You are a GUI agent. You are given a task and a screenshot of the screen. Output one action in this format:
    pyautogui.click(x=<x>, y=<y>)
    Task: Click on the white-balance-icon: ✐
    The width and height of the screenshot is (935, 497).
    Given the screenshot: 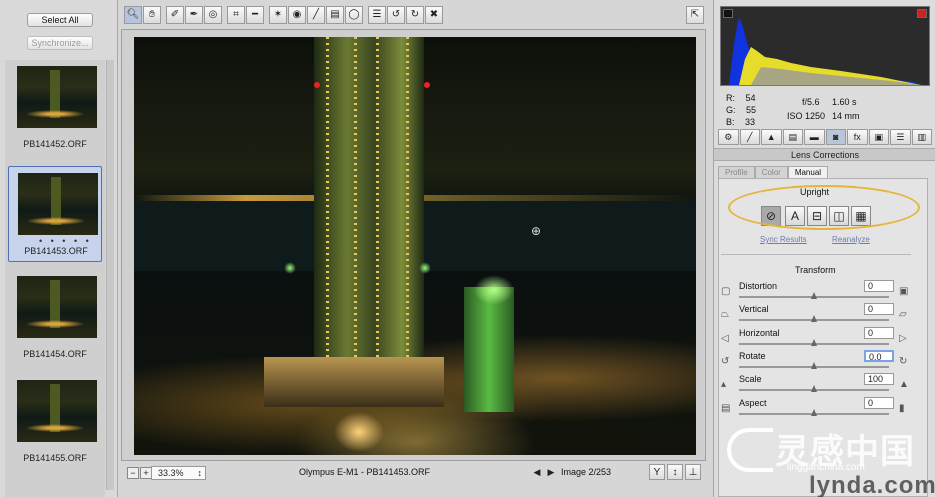 What is the action you would take?
    pyautogui.click(x=175, y=15)
    